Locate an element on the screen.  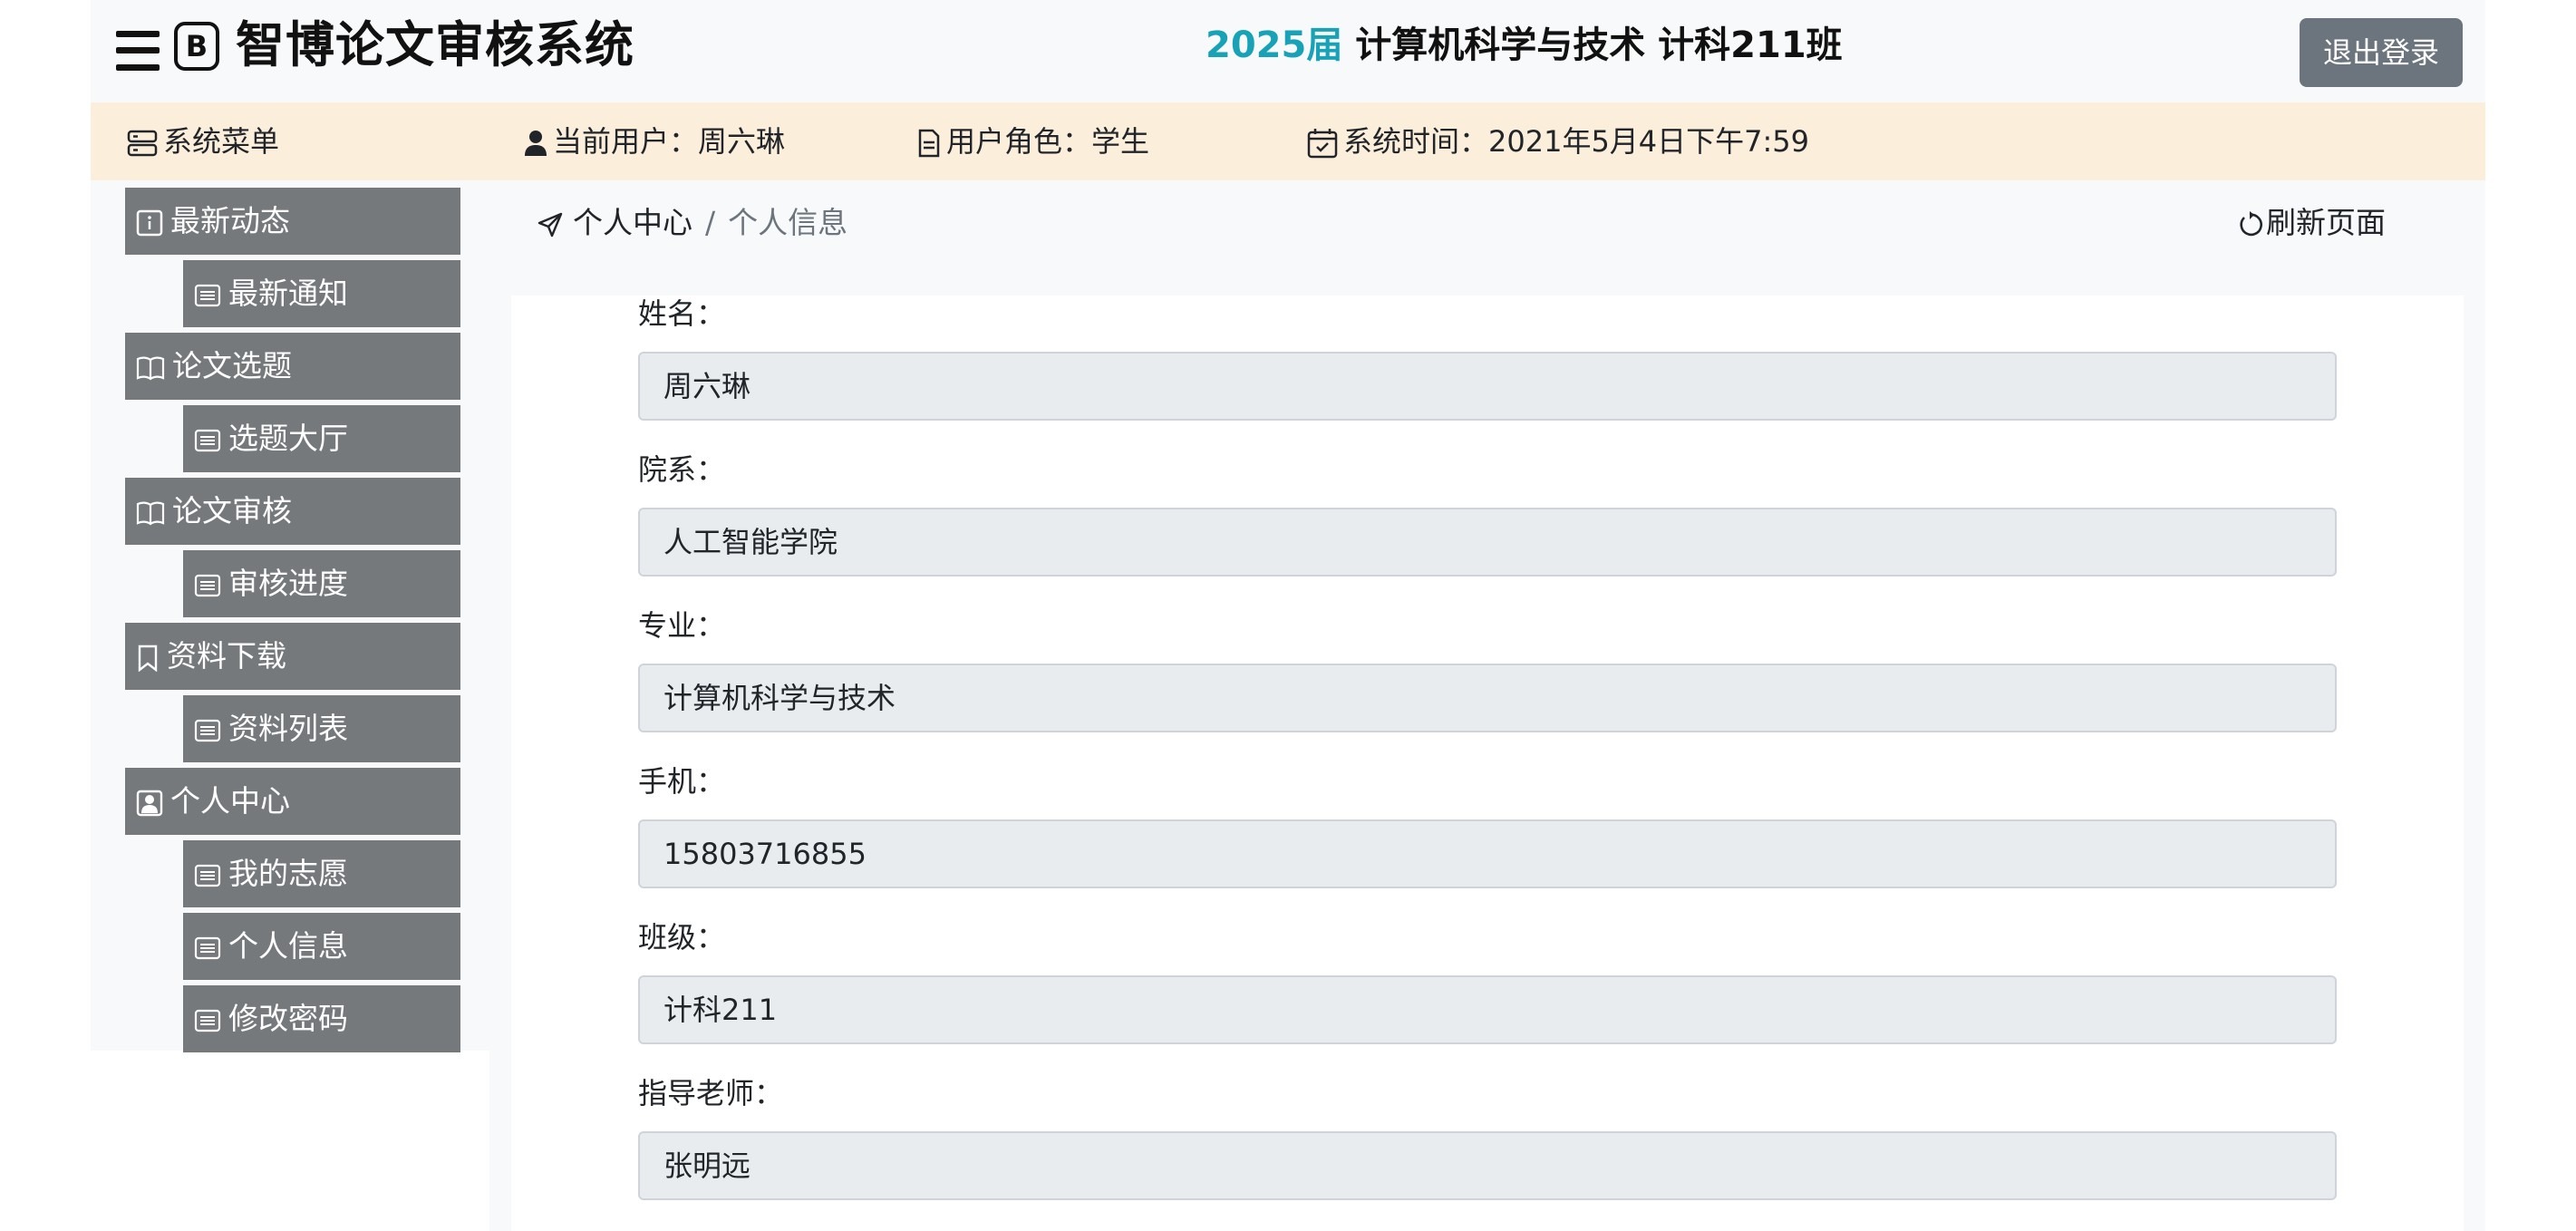
refresh-page-link: 刷新页面 is located at coordinates (2311, 223).